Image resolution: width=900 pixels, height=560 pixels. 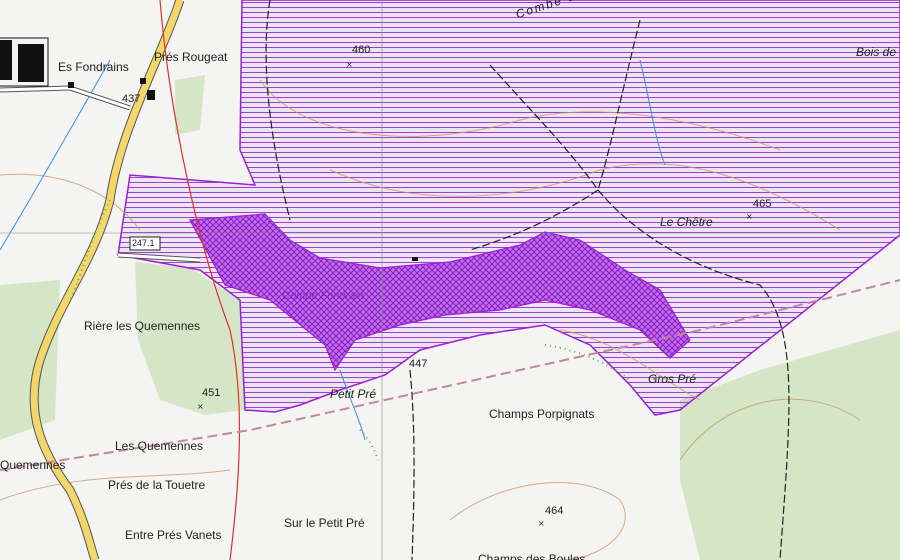 What do you see at coordinates (159, 446) in the screenshot?
I see `label-les-quemennes: Les Quemennes` at bounding box center [159, 446].